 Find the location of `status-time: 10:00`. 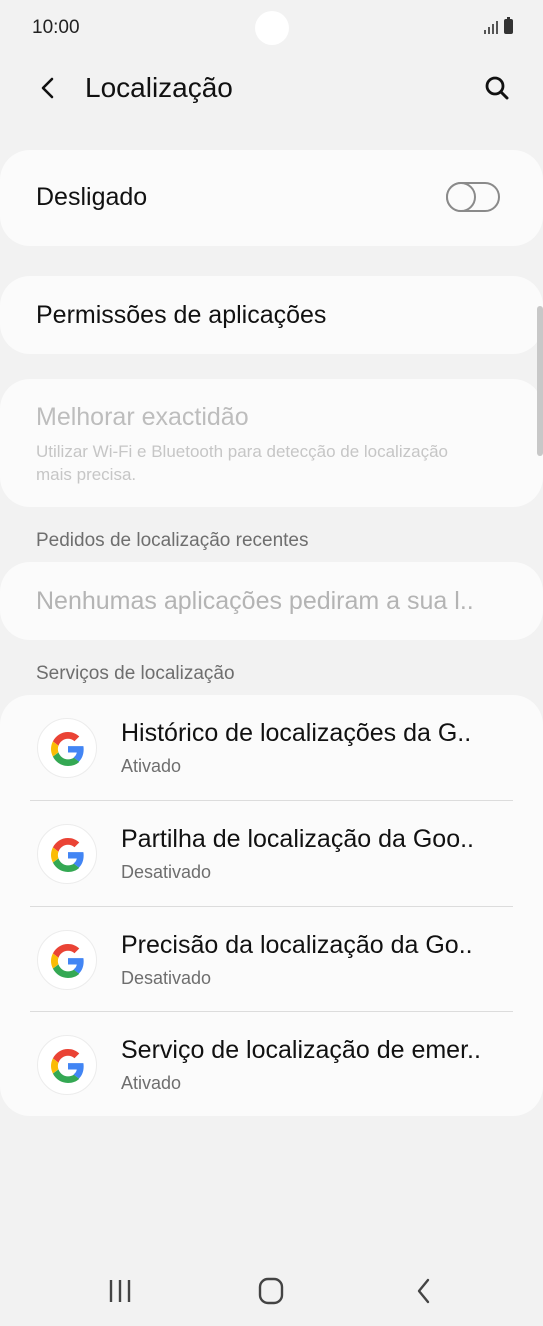

status-time: 10:00 is located at coordinates (56, 27).